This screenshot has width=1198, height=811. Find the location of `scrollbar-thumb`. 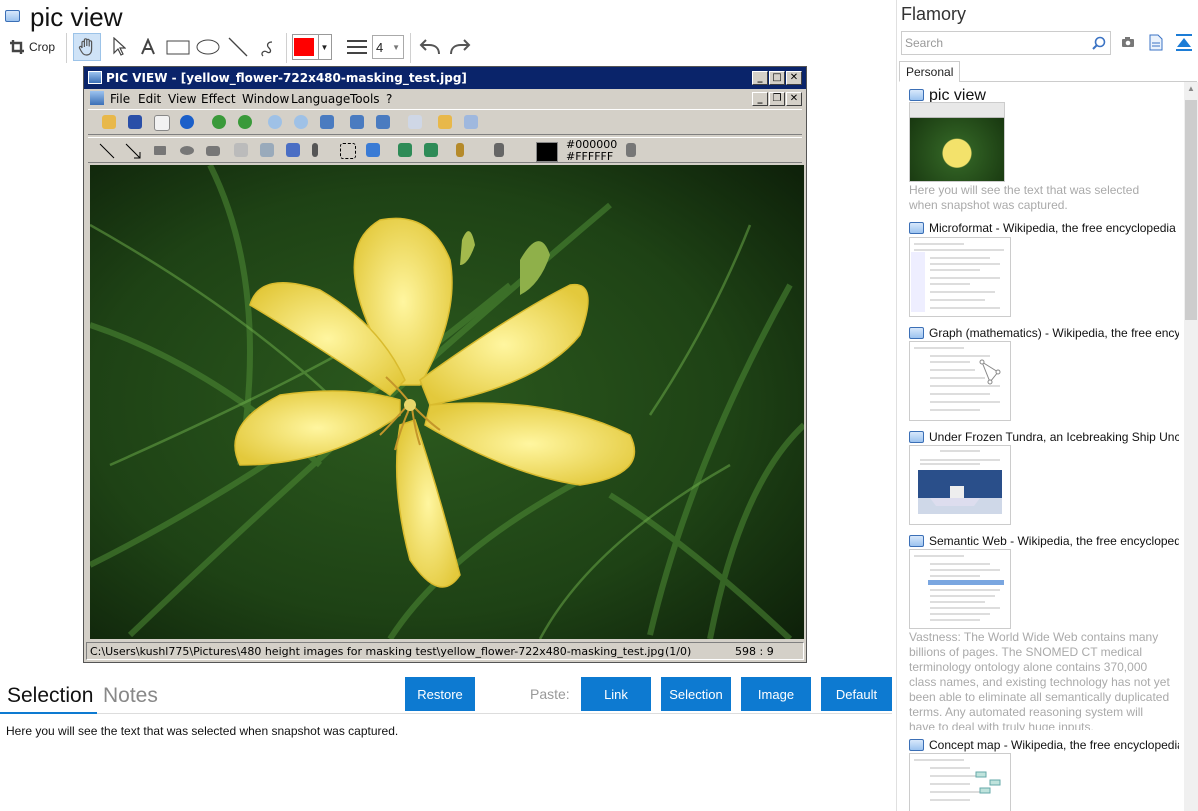

scrollbar-thumb is located at coordinates (1191, 210).